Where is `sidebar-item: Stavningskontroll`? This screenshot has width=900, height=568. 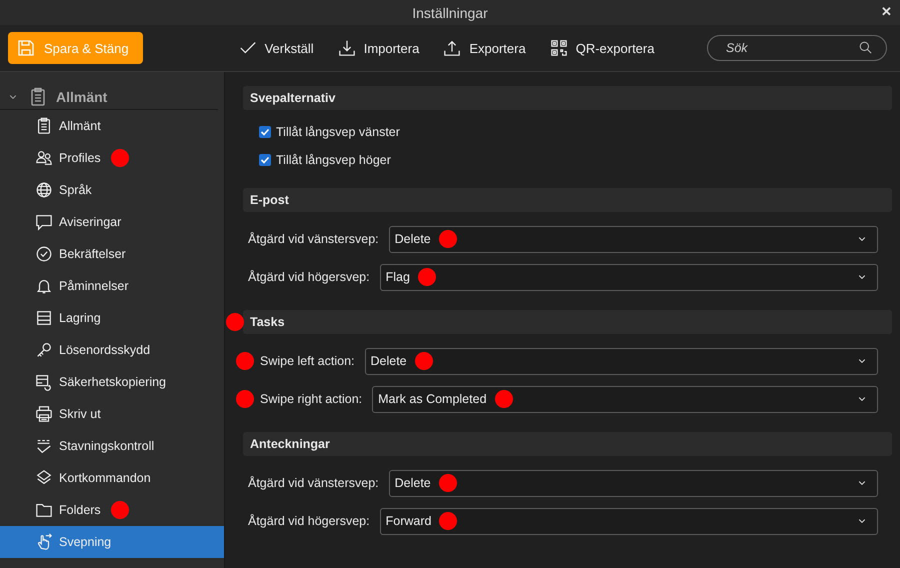
sidebar-item: Stavningskontroll is located at coordinates (112, 446).